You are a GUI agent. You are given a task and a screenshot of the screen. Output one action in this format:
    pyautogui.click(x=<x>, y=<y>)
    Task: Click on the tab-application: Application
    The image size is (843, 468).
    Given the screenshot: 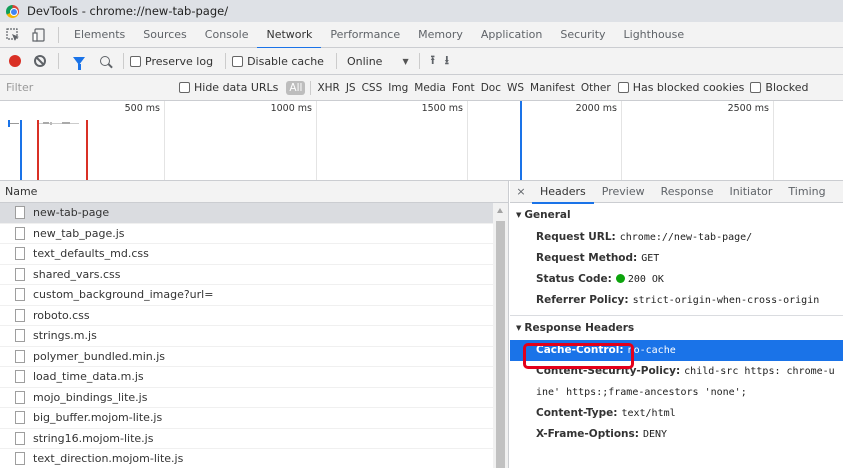 What is the action you would take?
    pyautogui.click(x=511, y=35)
    